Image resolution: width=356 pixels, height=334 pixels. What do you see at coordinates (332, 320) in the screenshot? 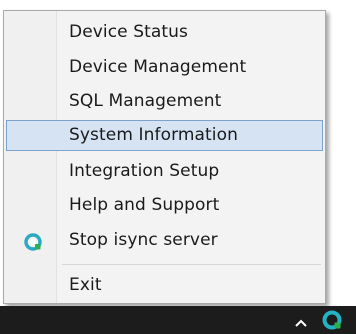
I see `isync-tray-icon` at bounding box center [332, 320].